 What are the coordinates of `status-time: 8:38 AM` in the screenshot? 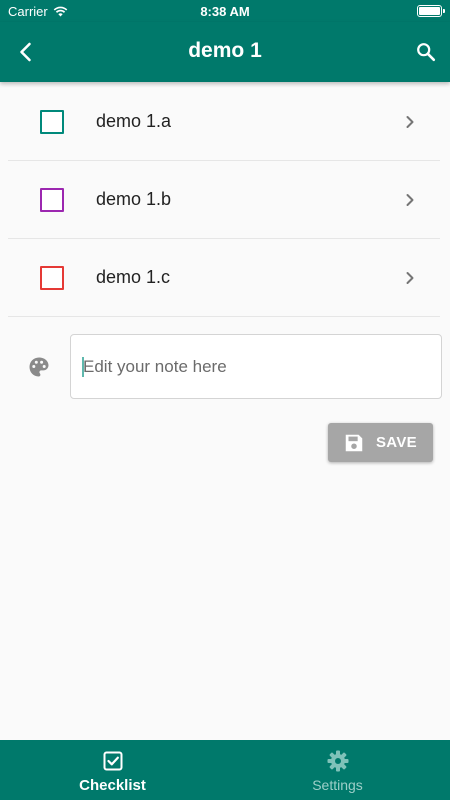 It's located at (225, 11).